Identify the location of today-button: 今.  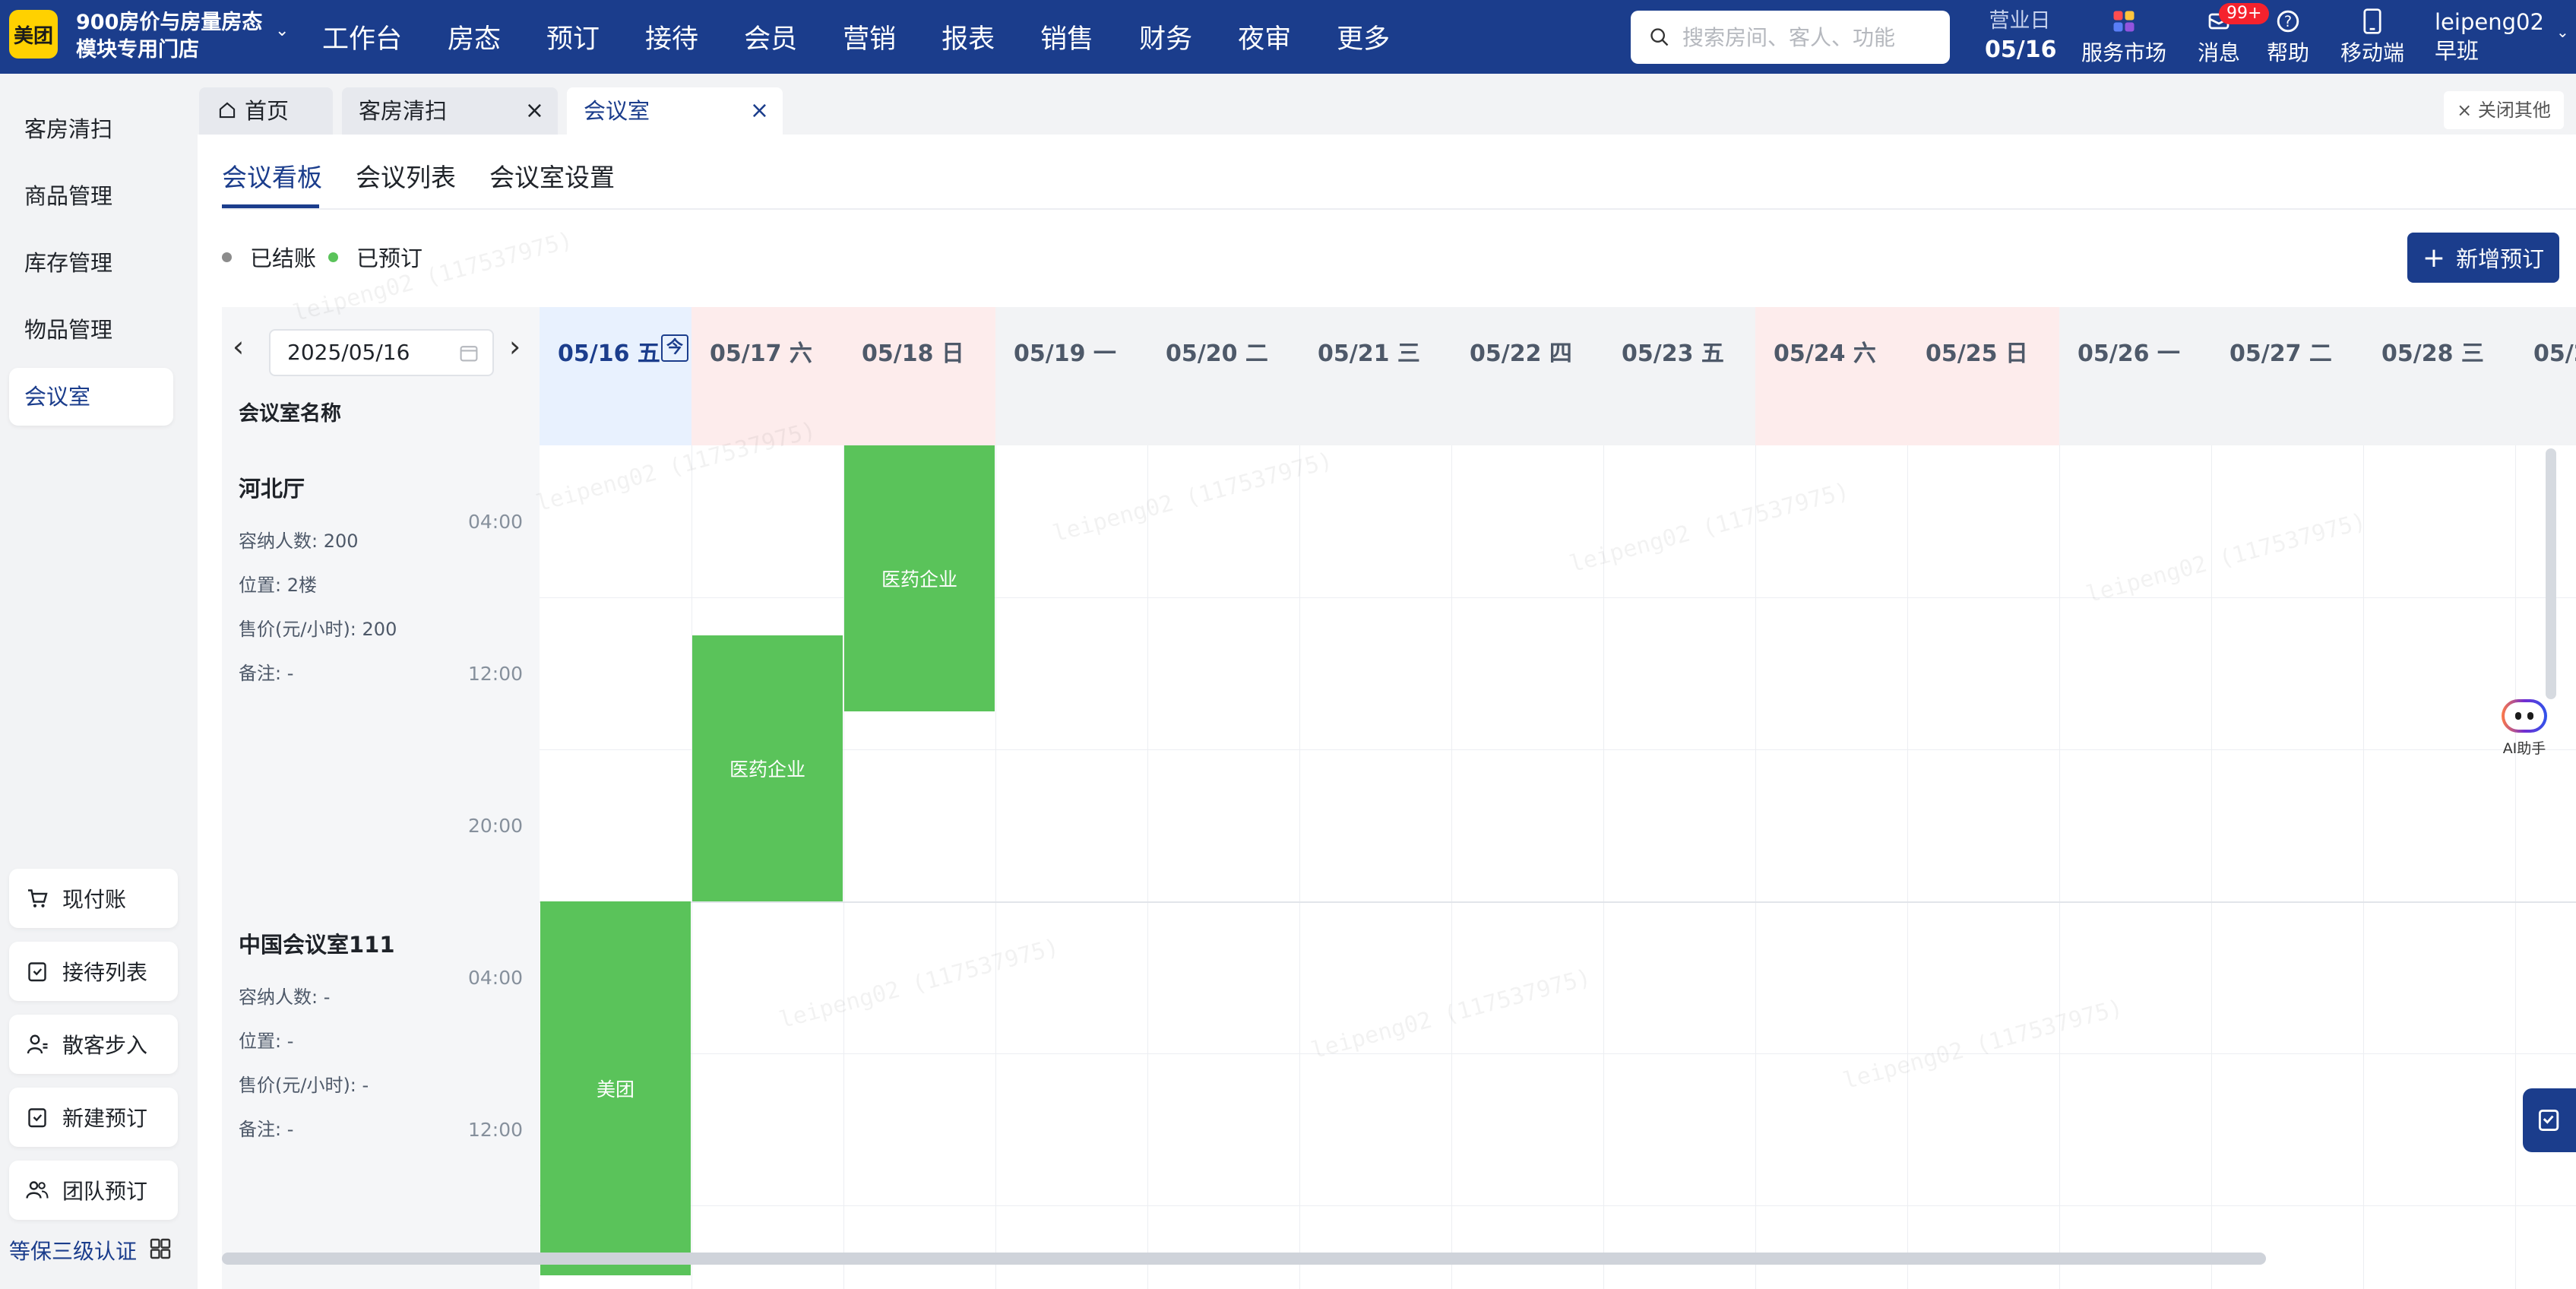
(674, 348).